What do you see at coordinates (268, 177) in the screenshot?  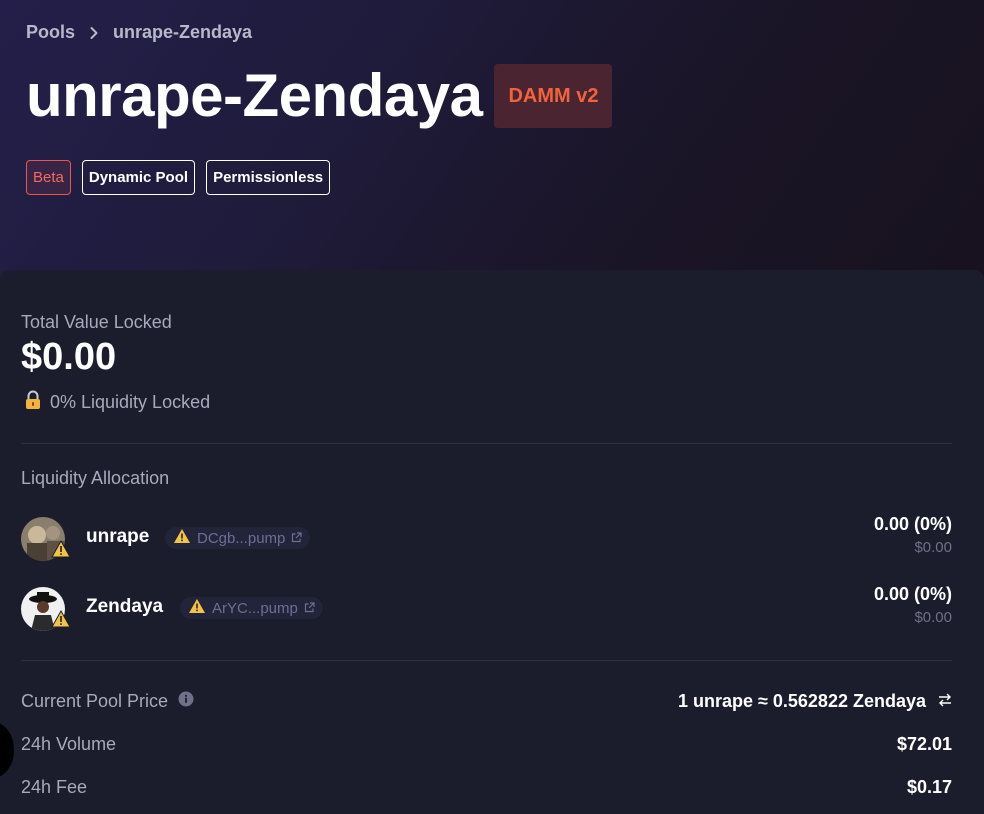 I see `permissionless-tag: Permissionless` at bounding box center [268, 177].